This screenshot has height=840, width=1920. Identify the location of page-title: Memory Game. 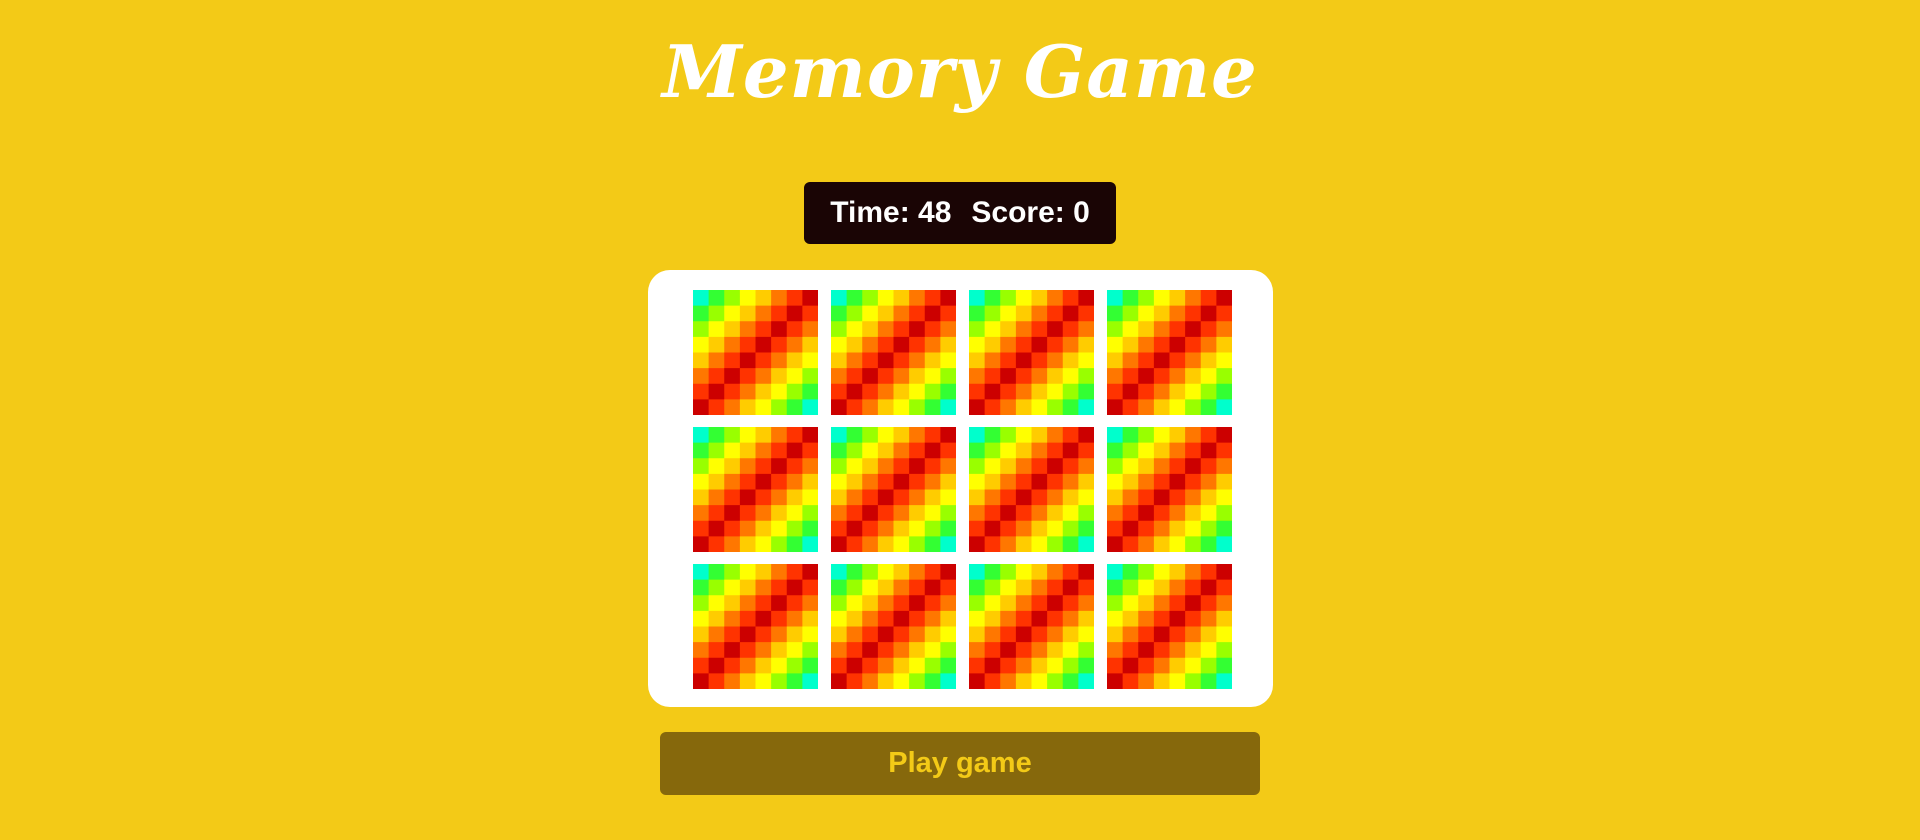
(960, 71).